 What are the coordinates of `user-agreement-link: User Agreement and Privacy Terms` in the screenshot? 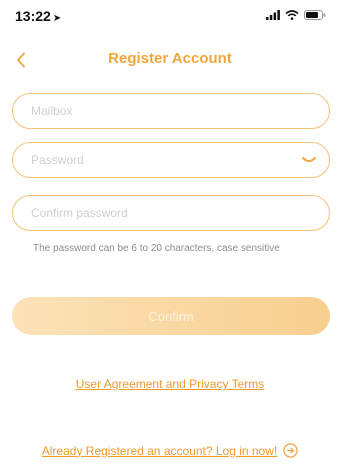 It's located at (170, 384).